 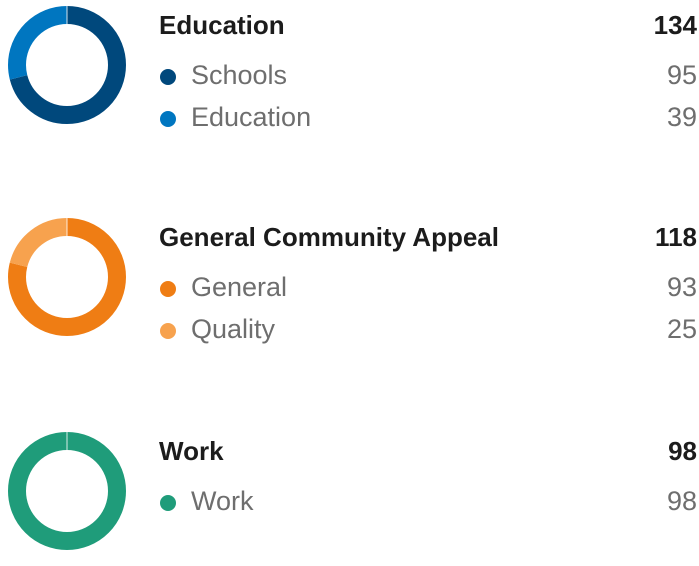 I want to click on legend-value: 93, so click(x=681, y=287).